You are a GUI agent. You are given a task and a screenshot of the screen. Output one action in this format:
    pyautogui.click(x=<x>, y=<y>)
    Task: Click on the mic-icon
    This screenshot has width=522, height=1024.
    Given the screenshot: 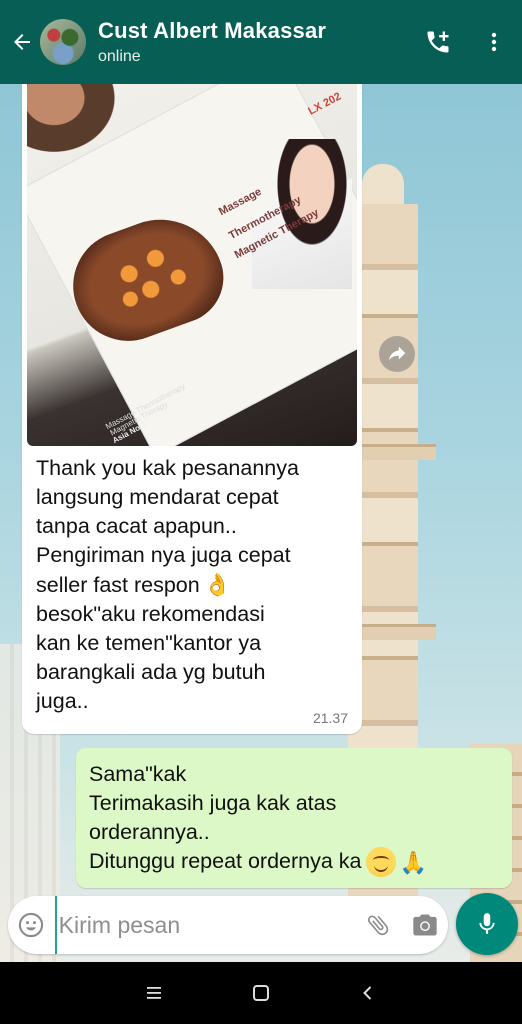 What is the action you would take?
    pyautogui.click(x=487, y=923)
    